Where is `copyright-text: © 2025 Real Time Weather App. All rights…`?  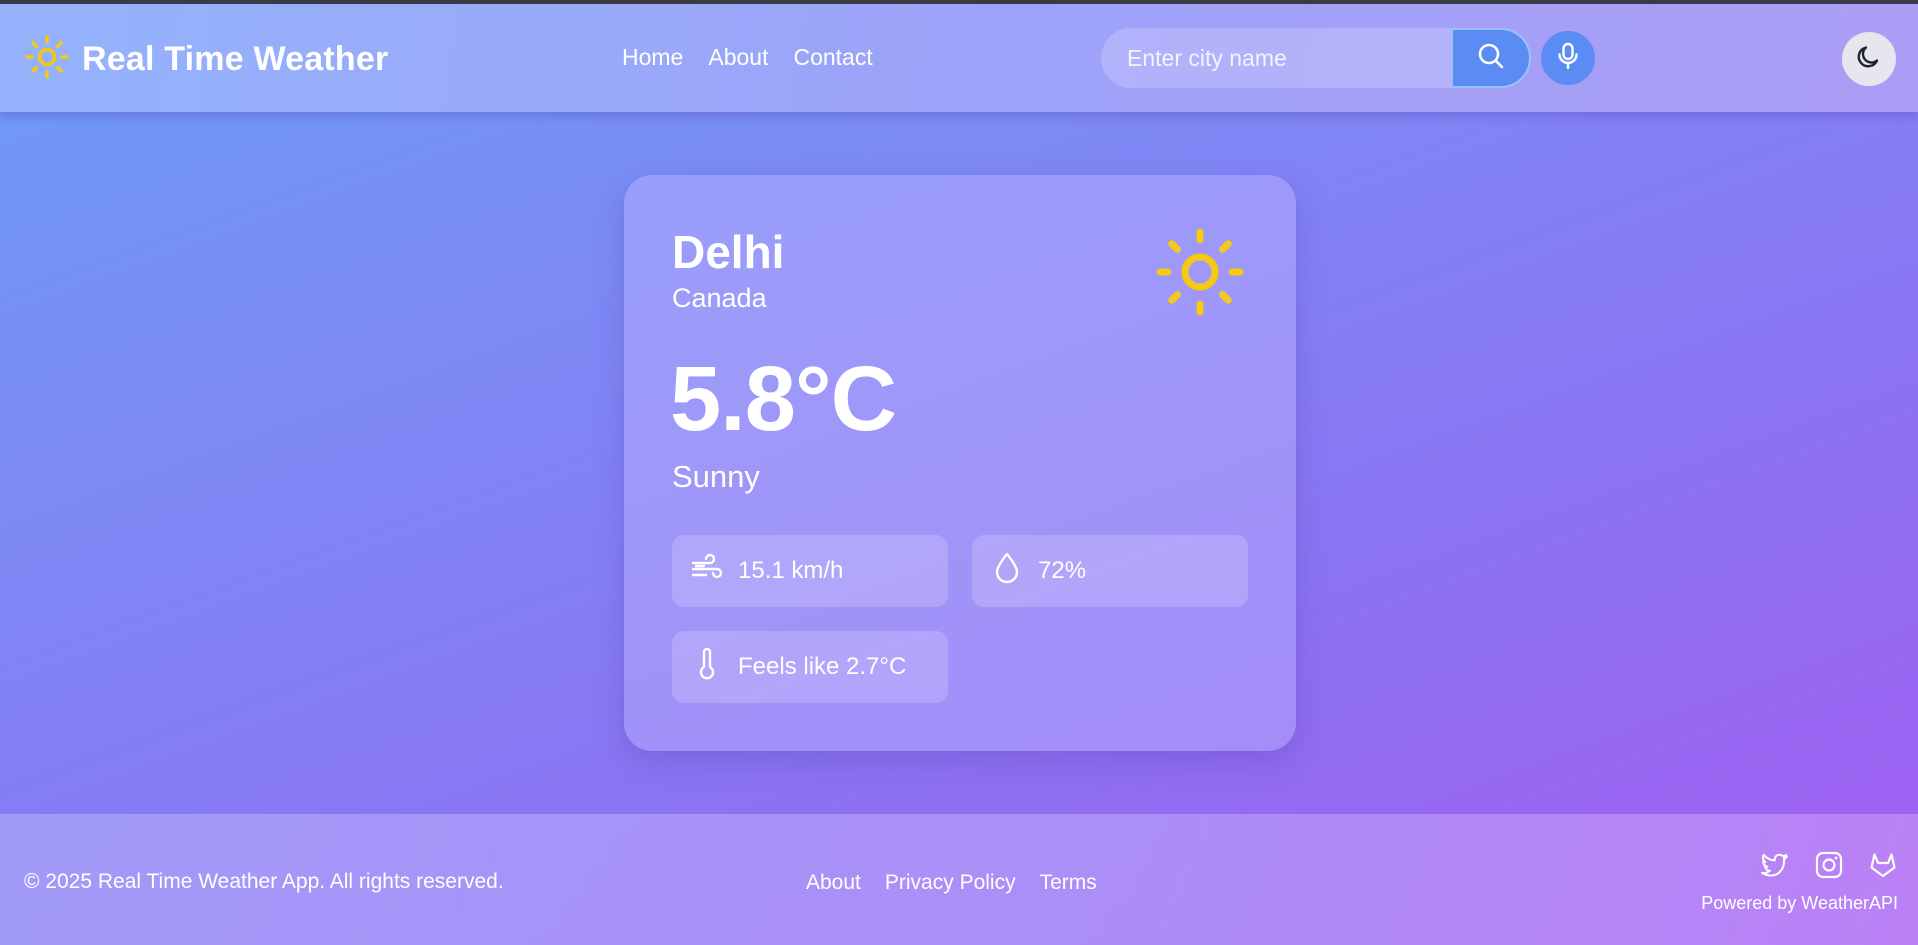
copyright-text: © 2025 Real Time Weather App. All rights… is located at coordinates (264, 881).